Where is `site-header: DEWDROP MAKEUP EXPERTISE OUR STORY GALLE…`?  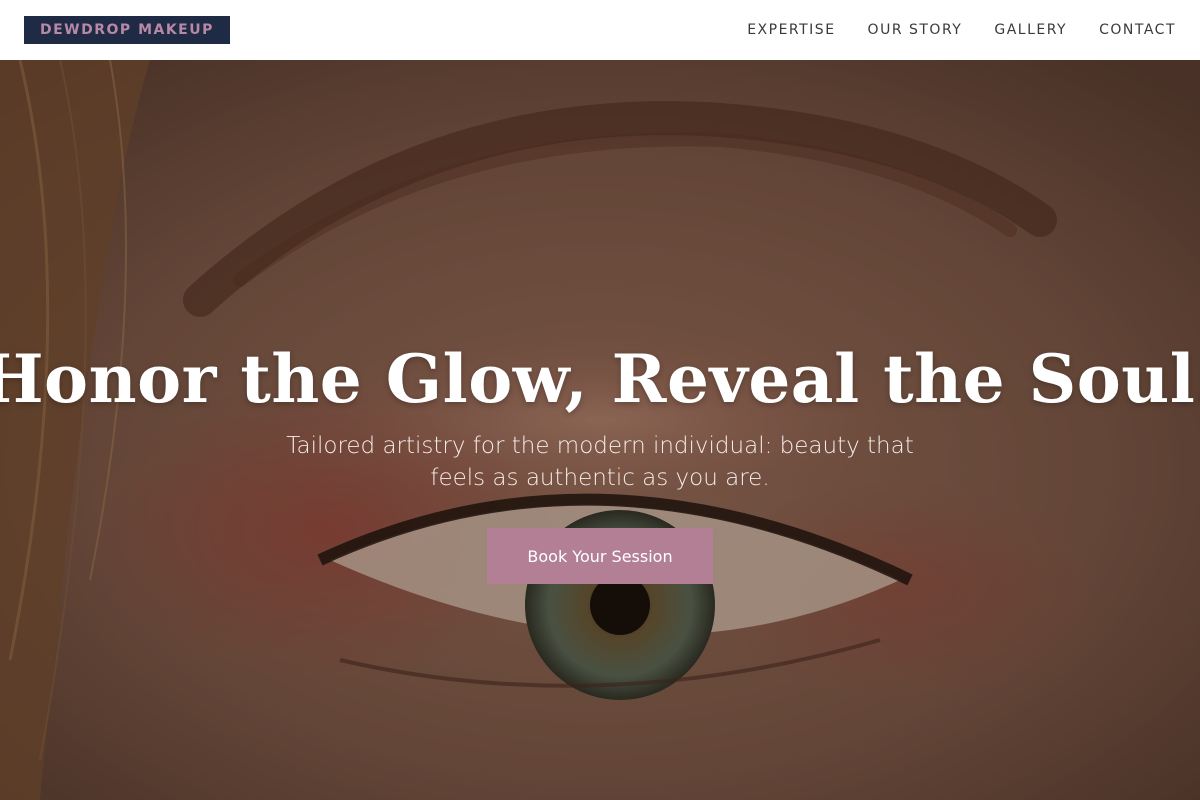
site-header: DEWDROP MAKEUP EXPERTISE OUR STORY GALLE… is located at coordinates (600, 30).